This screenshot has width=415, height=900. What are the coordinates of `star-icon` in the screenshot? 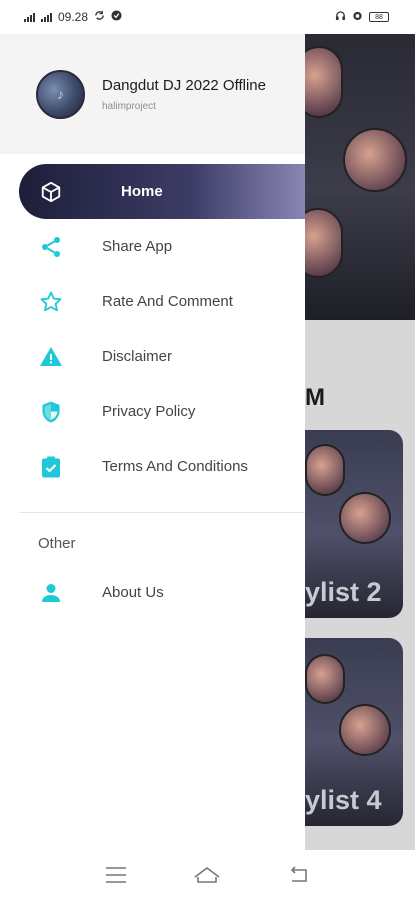 It's located at (51, 302).